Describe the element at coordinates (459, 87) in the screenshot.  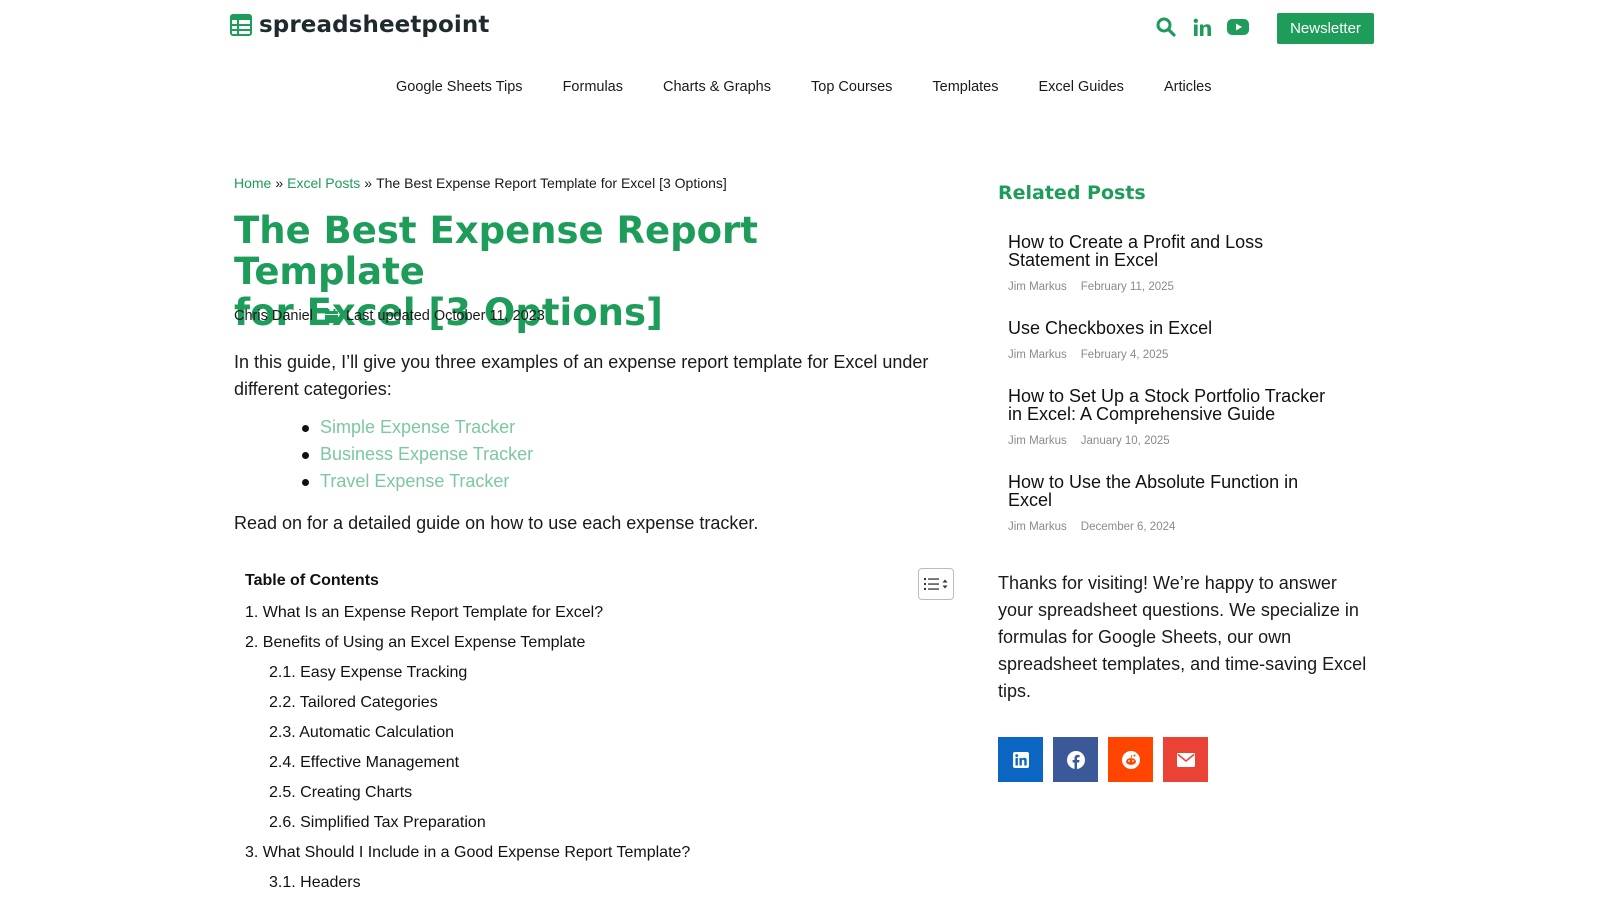
I see `nav-item-google-sheets-tips: Google Sheets Tips` at that location.